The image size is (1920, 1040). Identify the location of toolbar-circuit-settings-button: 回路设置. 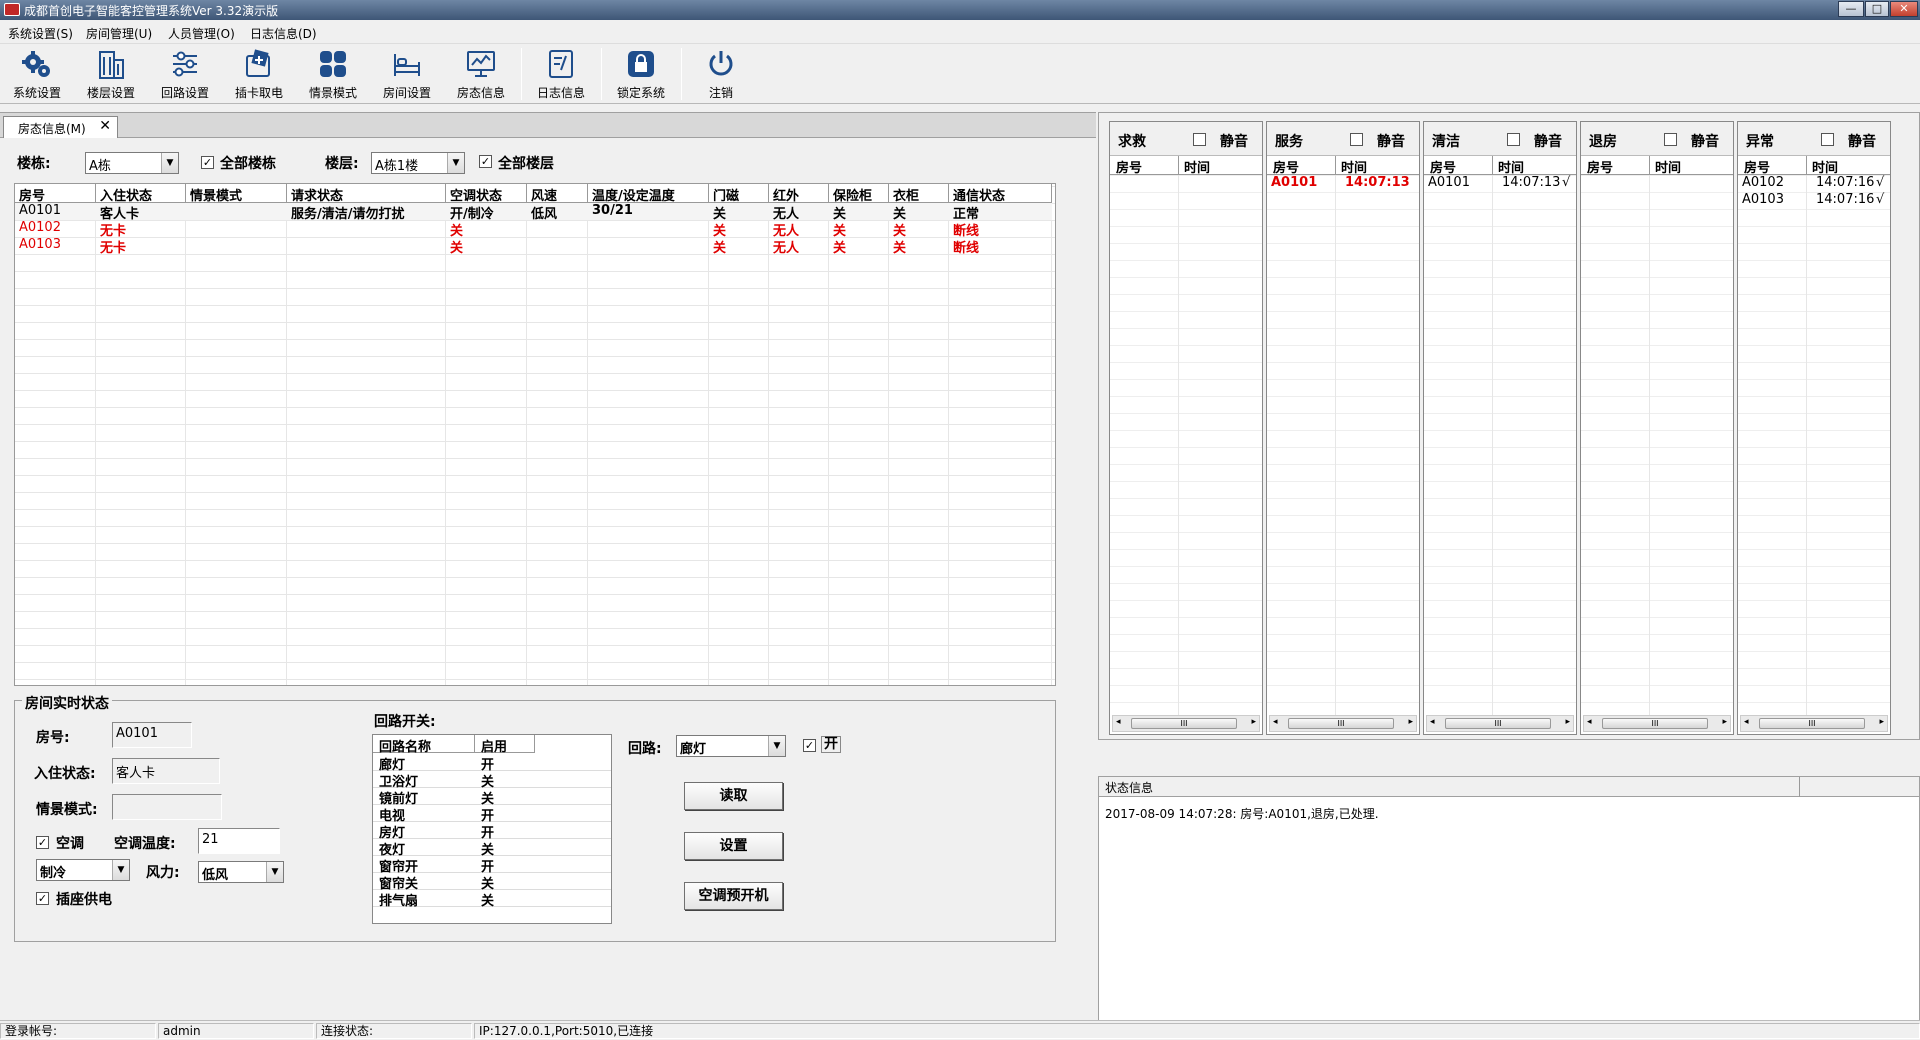
(185, 74).